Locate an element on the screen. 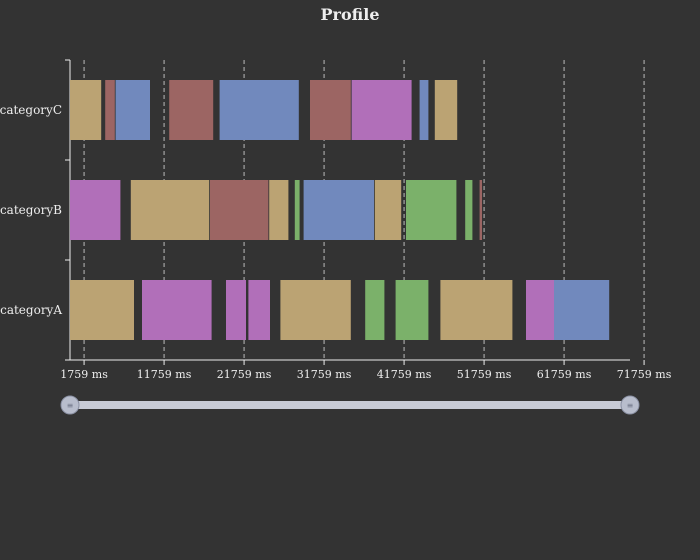 Image resolution: width=700 pixels, height=560 pixels. x-tick-label: 31759 ms is located at coordinates (324, 374).